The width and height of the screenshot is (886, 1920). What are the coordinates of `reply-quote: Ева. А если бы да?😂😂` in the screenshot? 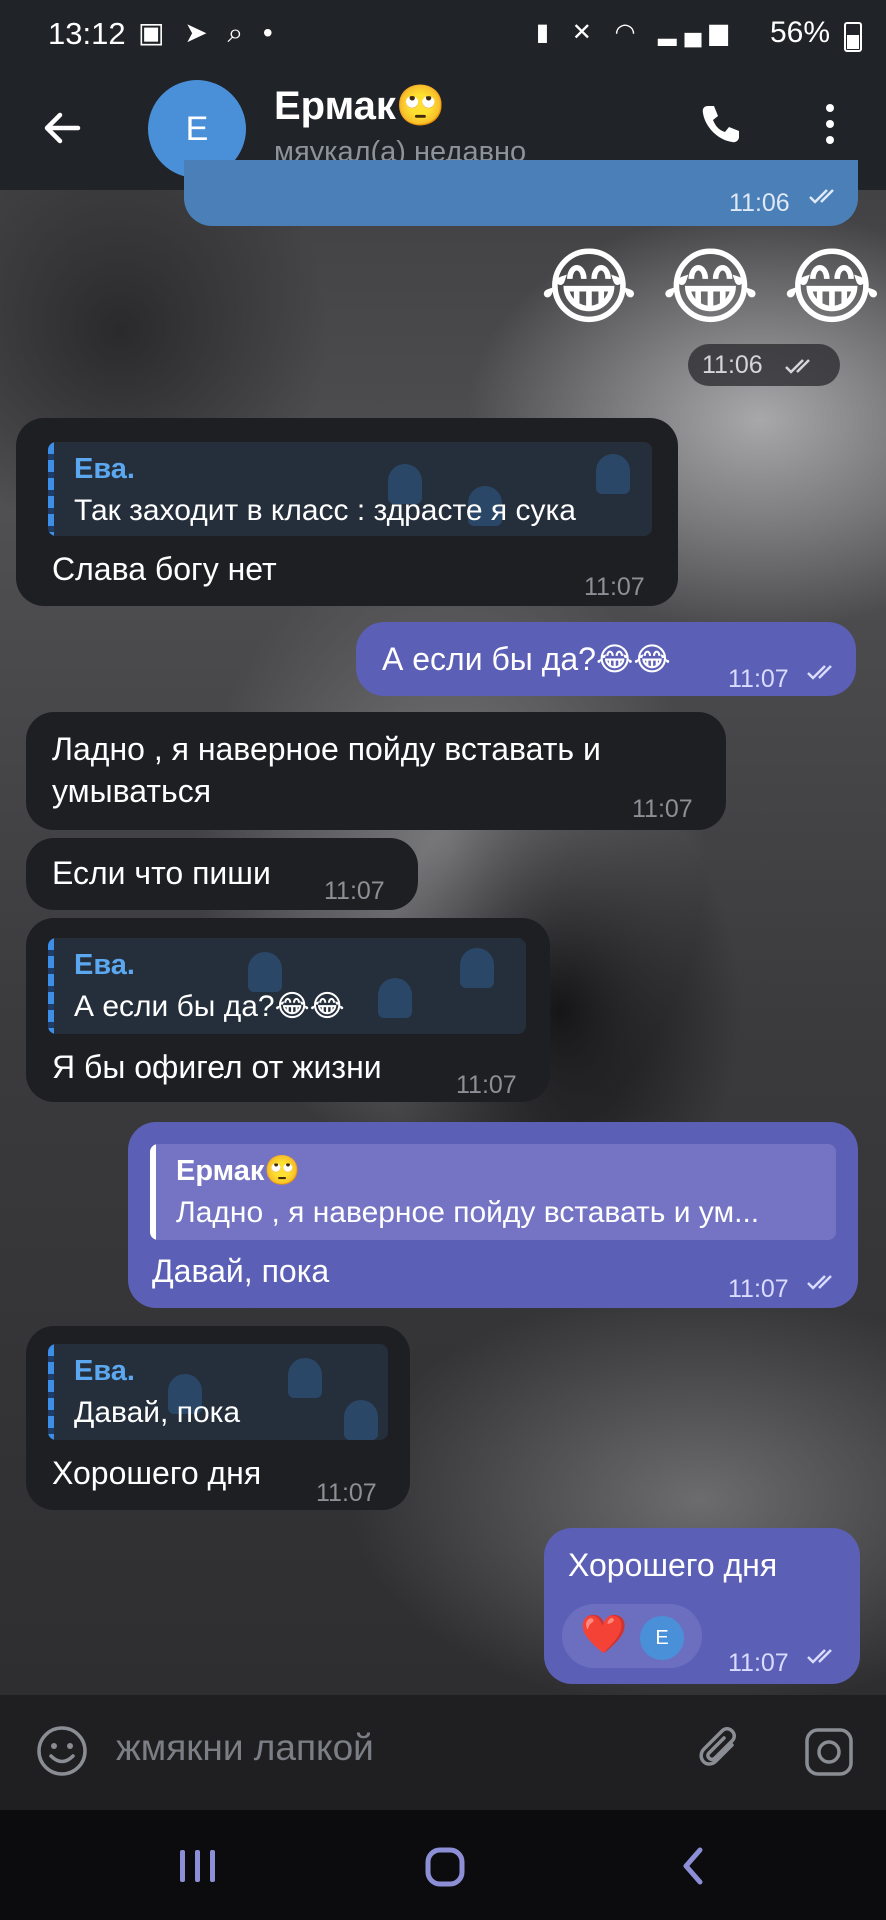 It's located at (287, 986).